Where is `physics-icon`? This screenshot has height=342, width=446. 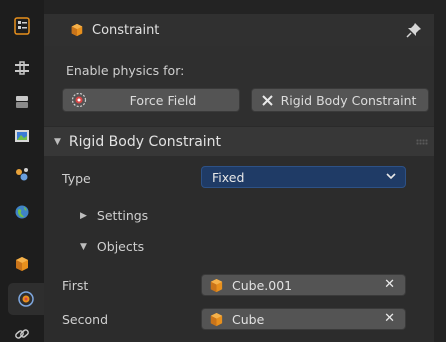 physics-icon is located at coordinates (26, 299).